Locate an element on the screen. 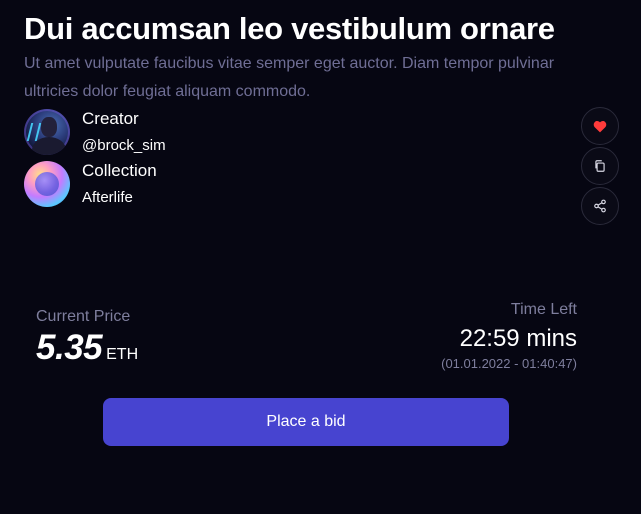 The image size is (641, 514). current-price: 5.35 ETH is located at coordinates (87, 348).